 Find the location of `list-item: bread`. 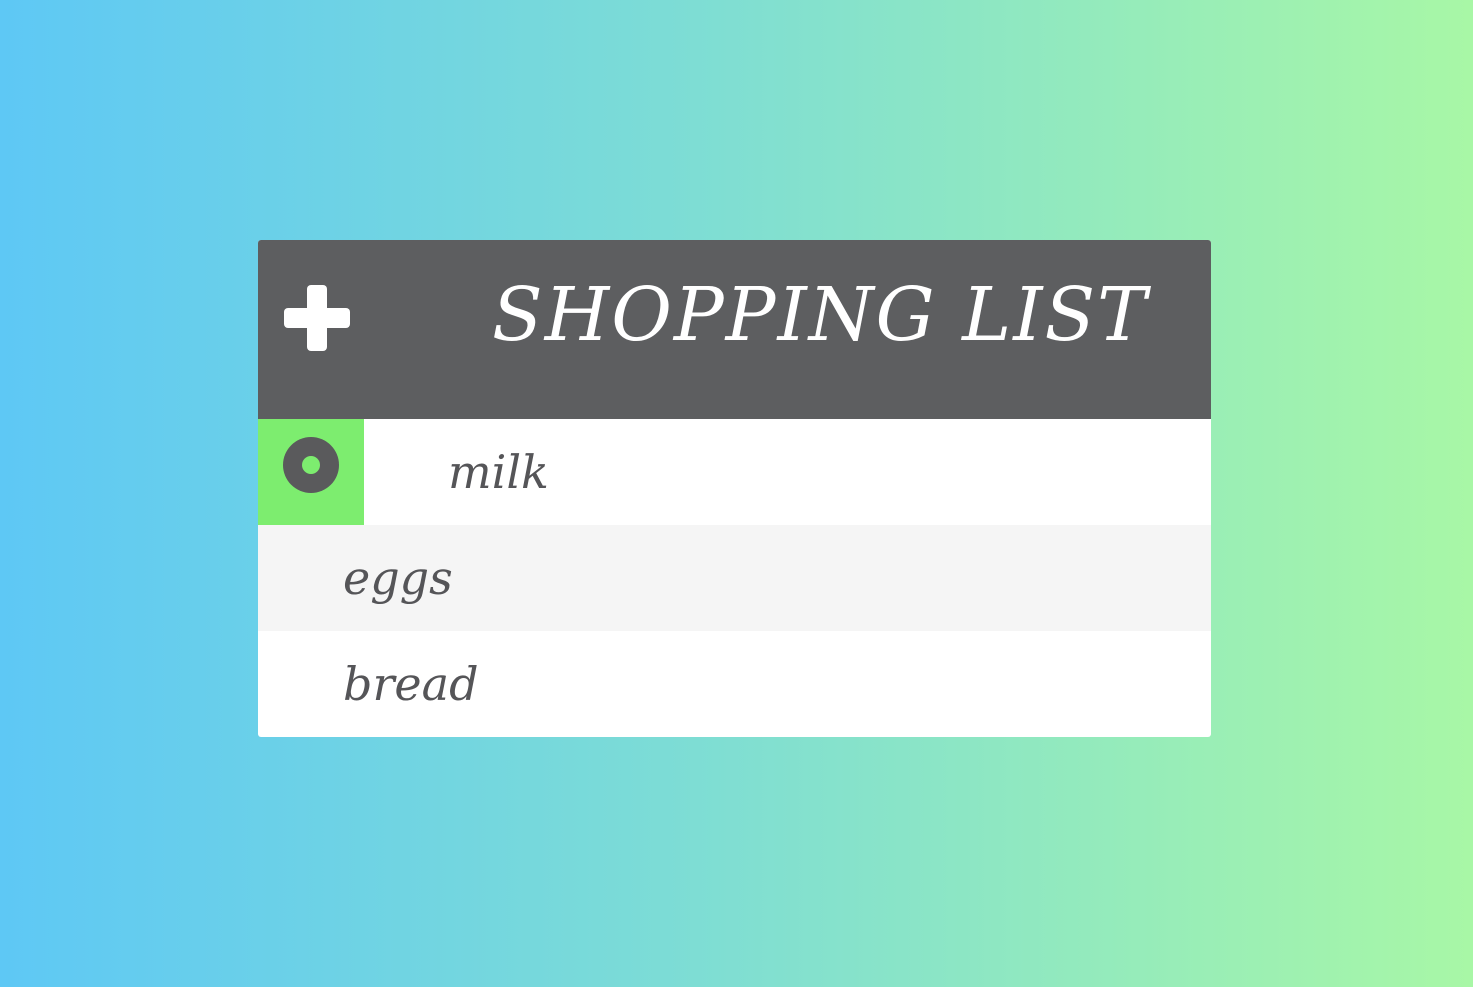

list-item: bread is located at coordinates (734, 684).